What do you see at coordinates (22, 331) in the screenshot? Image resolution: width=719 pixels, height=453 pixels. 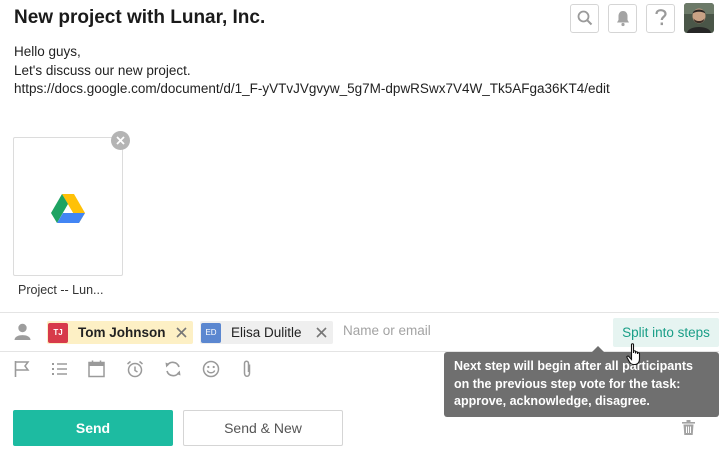 I see `person-icon` at bounding box center [22, 331].